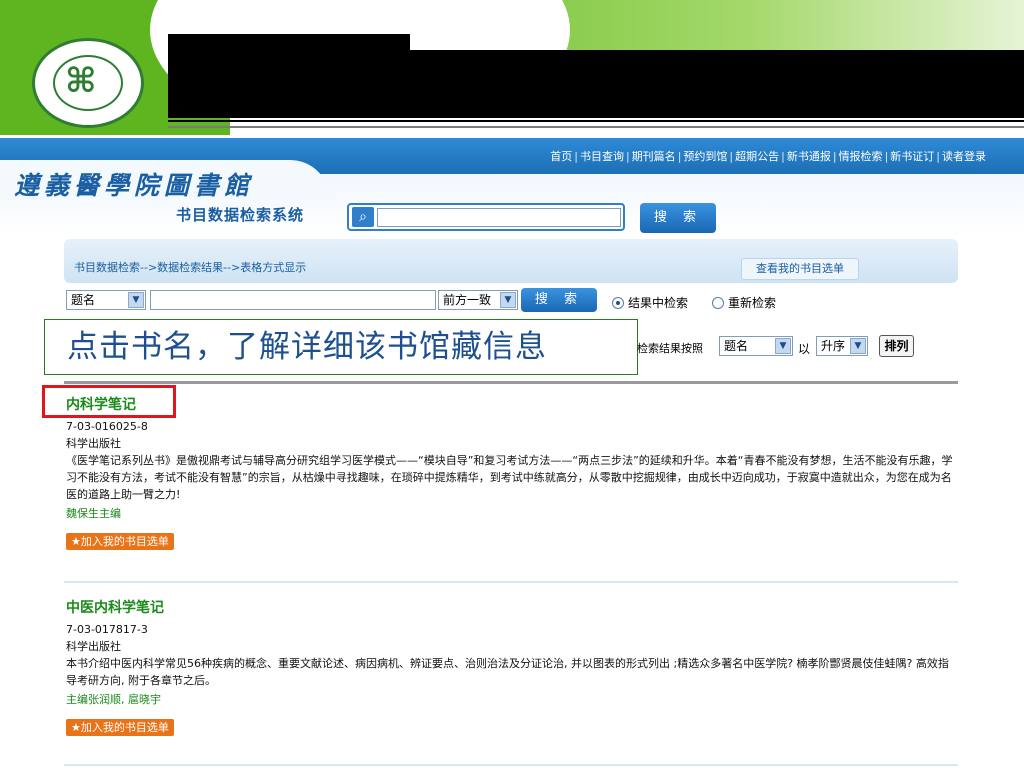 This screenshot has height=768, width=1024. Describe the element at coordinates (93, 513) in the screenshot. I see `result-author: 魏保生主编` at that location.